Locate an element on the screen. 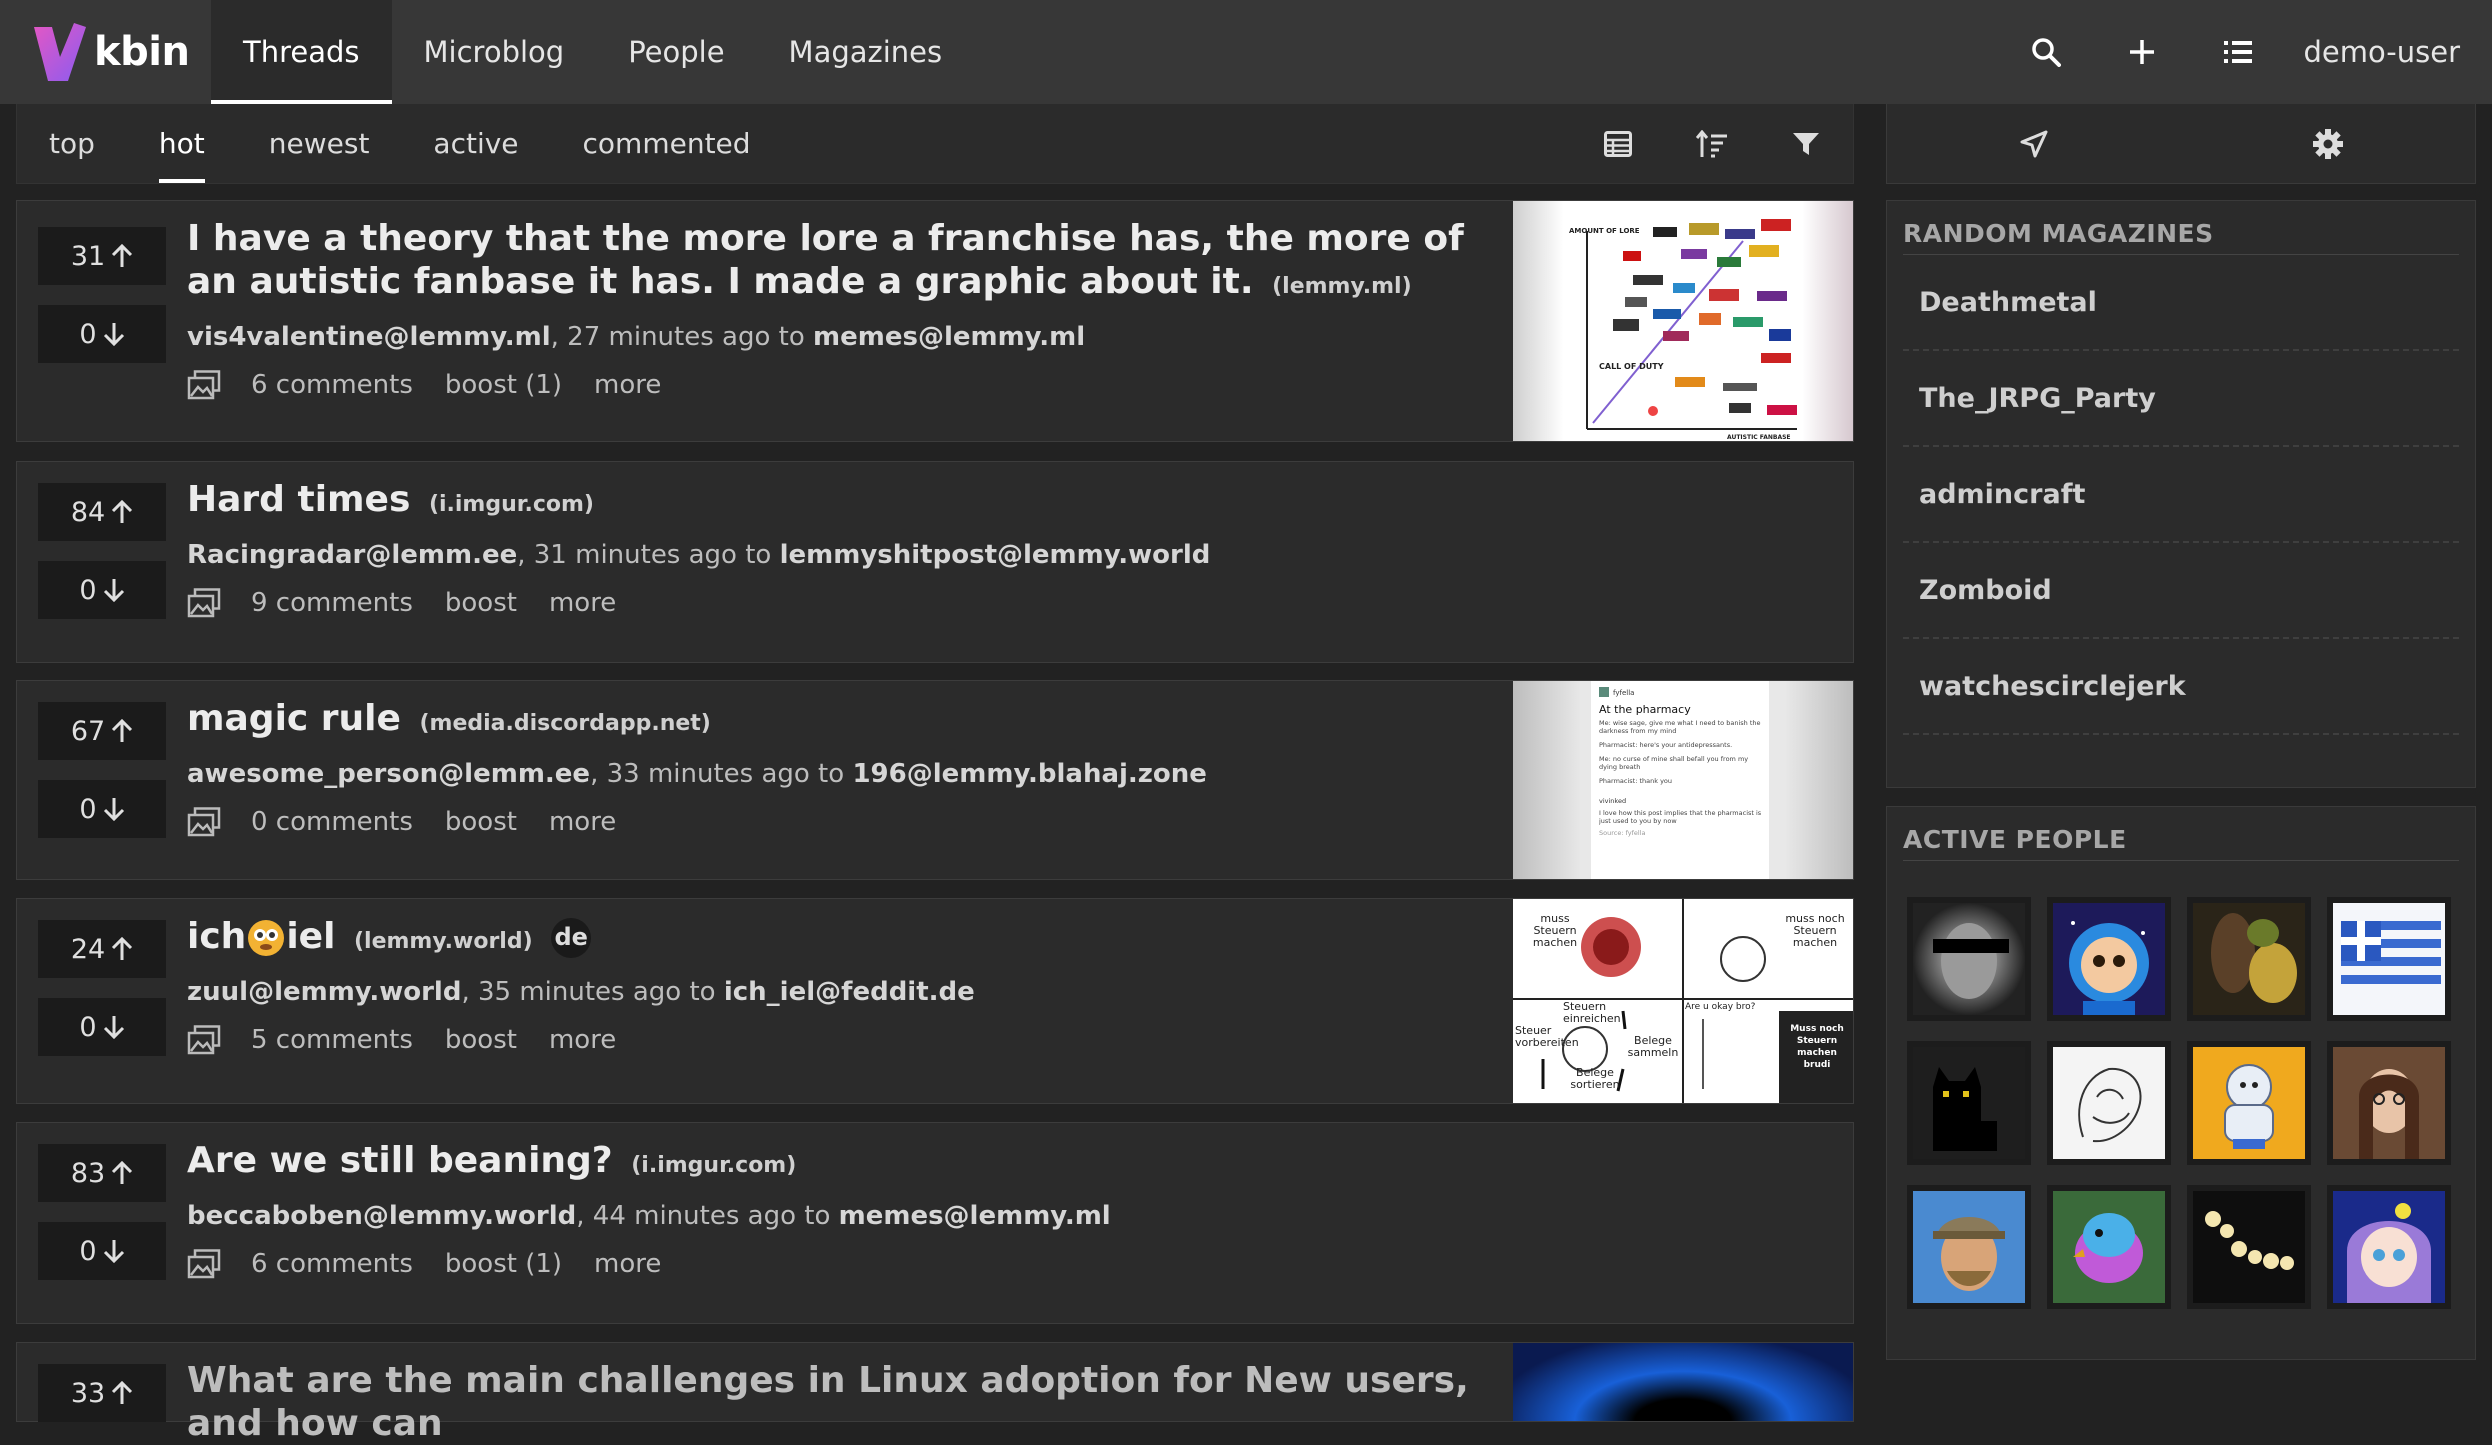  entry-title-link: Are we still beaning? is located at coordinates (400, 1160).